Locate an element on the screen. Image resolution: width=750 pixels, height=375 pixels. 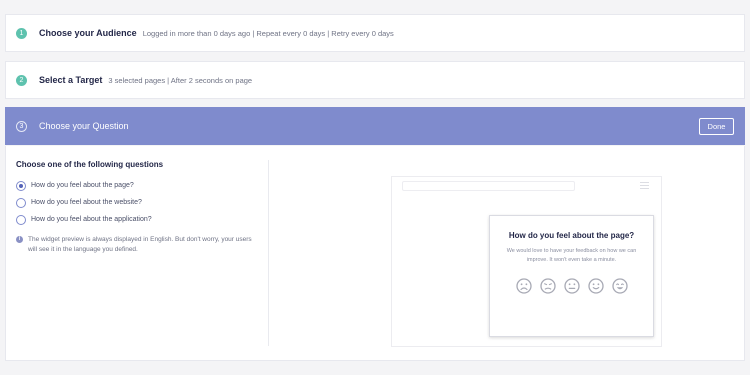
radio-button-checked is located at coordinates (21, 185).